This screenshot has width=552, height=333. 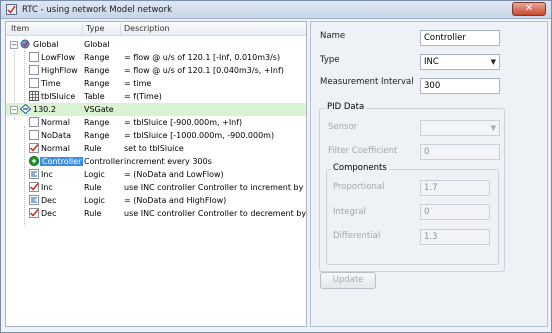 I want to click on tree-item-description: set to tblSluice, so click(x=154, y=148).